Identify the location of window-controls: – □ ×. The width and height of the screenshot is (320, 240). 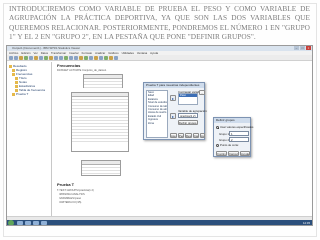
(302, 48).